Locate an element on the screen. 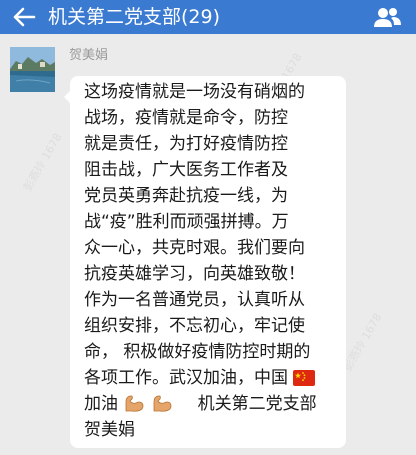 This screenshot has width=416, height=455. message-line: 战“疫”胜利而顽强拼搏。万 is located at coordinates (186, 222).